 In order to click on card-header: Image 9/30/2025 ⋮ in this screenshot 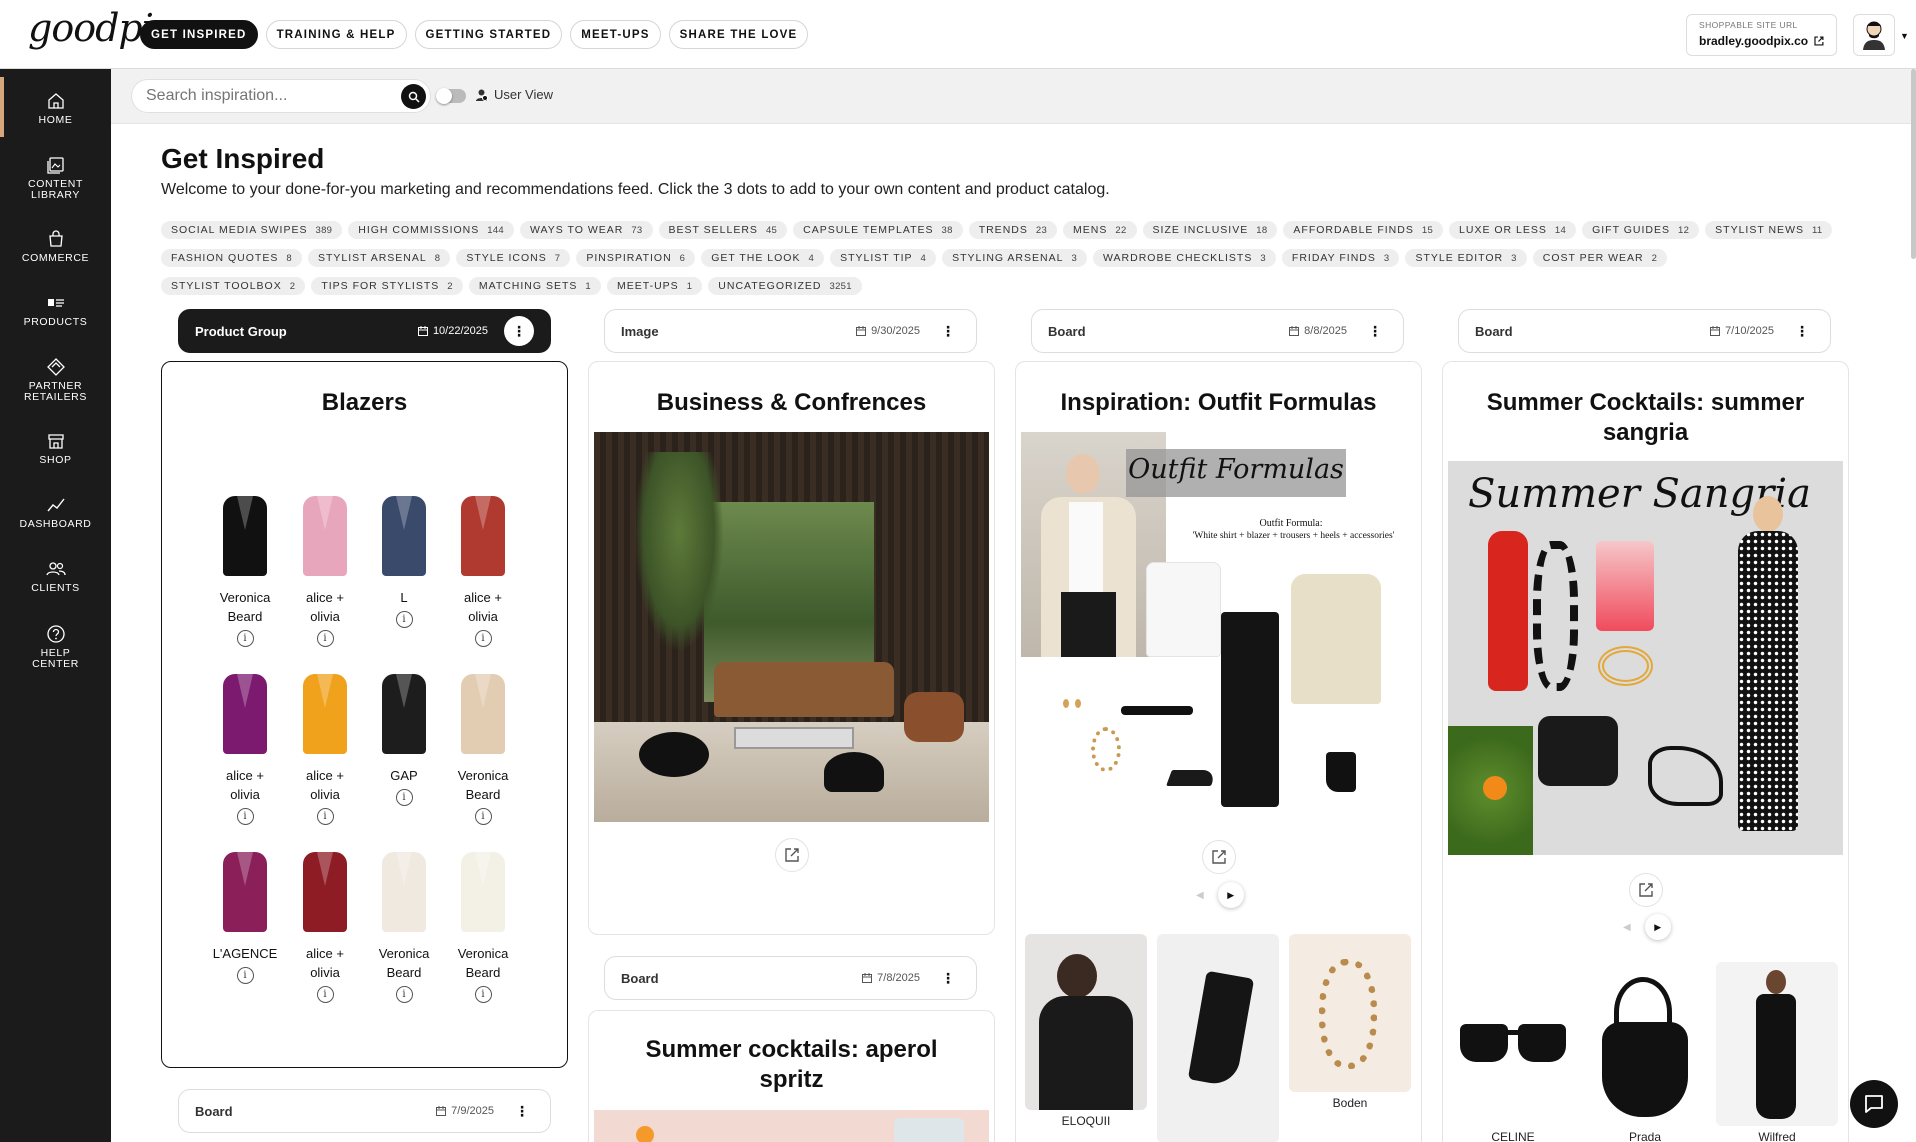, I will do `click(790, 331)`.